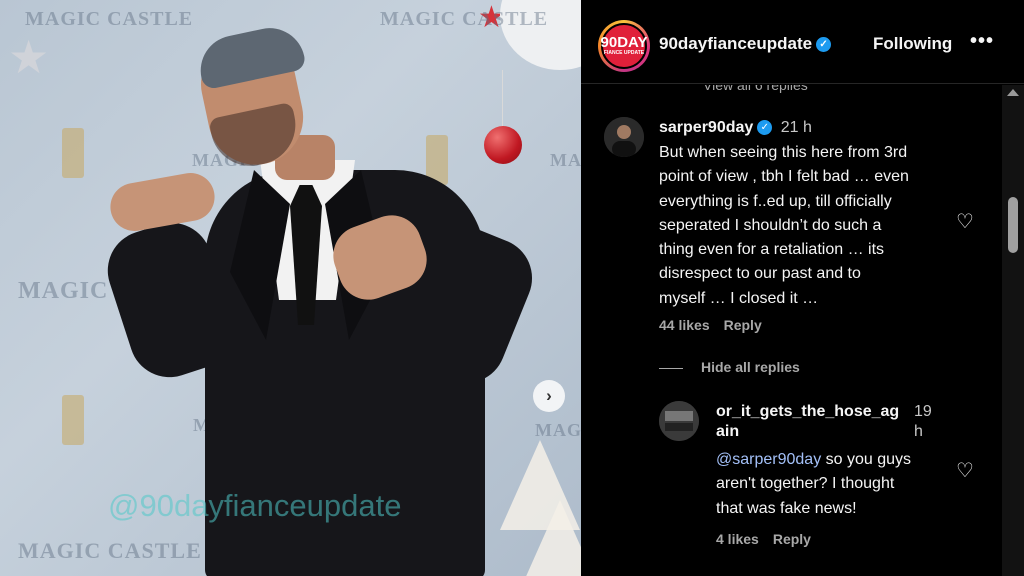 The height and width of the screenshot is (576, 1024). I want to click on chevron-right-icon: ›, so click(549, 395).